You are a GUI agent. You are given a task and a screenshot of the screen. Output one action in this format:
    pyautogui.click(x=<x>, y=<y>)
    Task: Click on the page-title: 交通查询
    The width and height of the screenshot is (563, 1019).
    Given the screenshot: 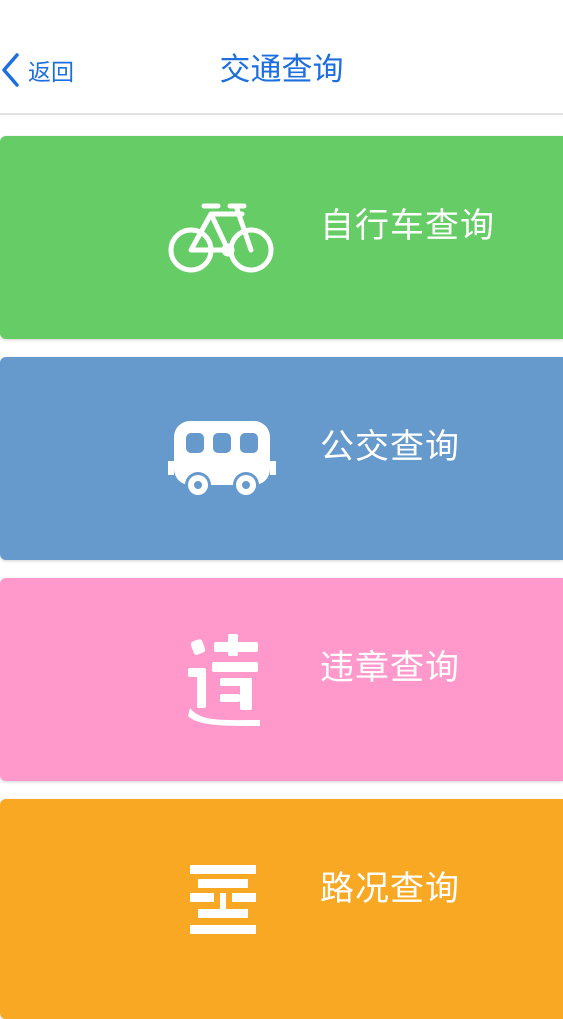 What is the action you would take?
    pyautogui.click(x=281, y=70)
    